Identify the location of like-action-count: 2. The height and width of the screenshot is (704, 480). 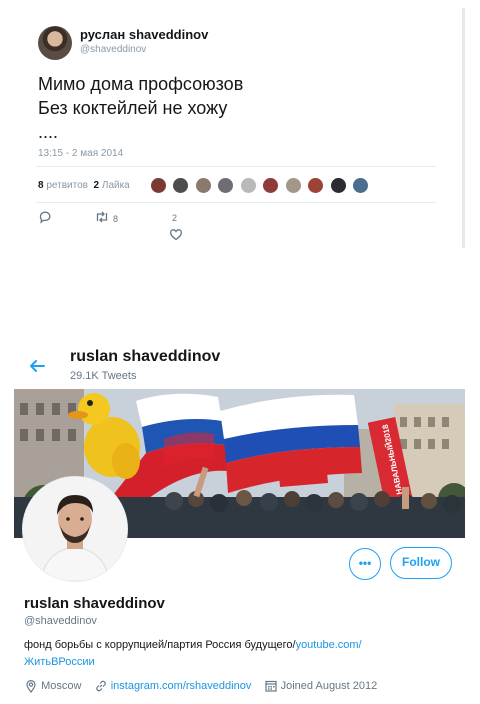
(175, 218).